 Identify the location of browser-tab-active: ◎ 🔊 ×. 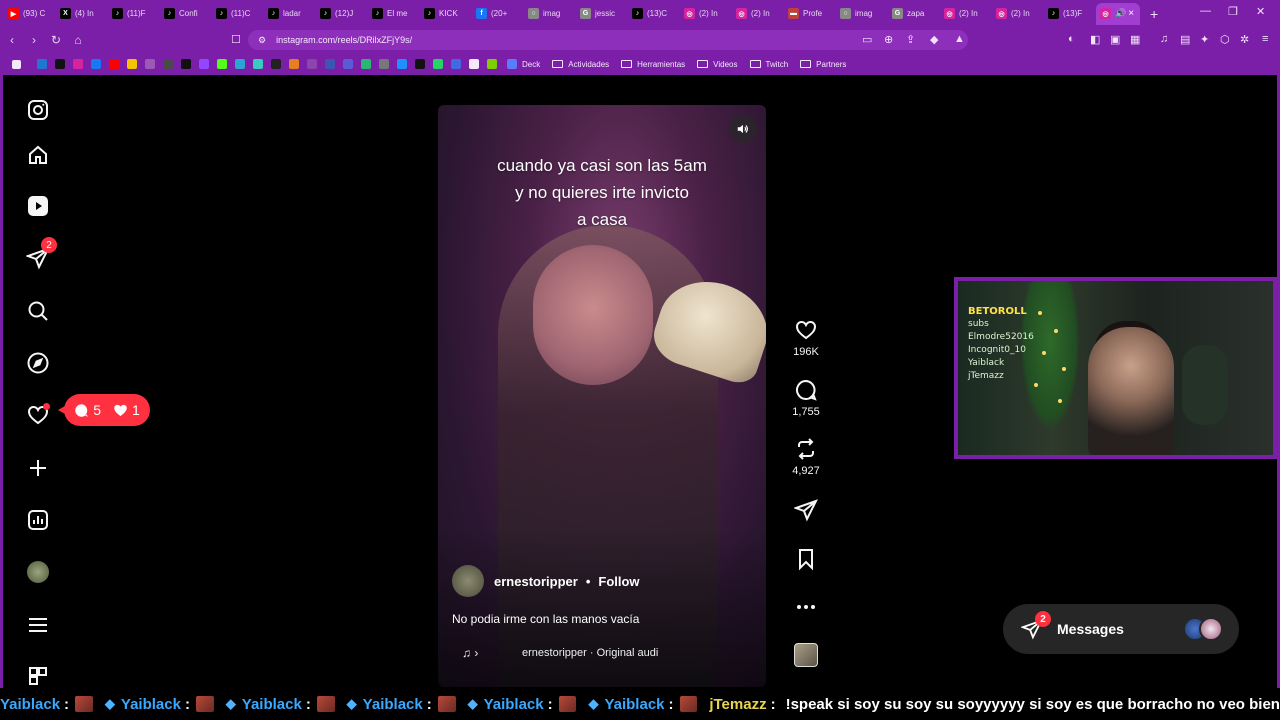
(1118, 13).